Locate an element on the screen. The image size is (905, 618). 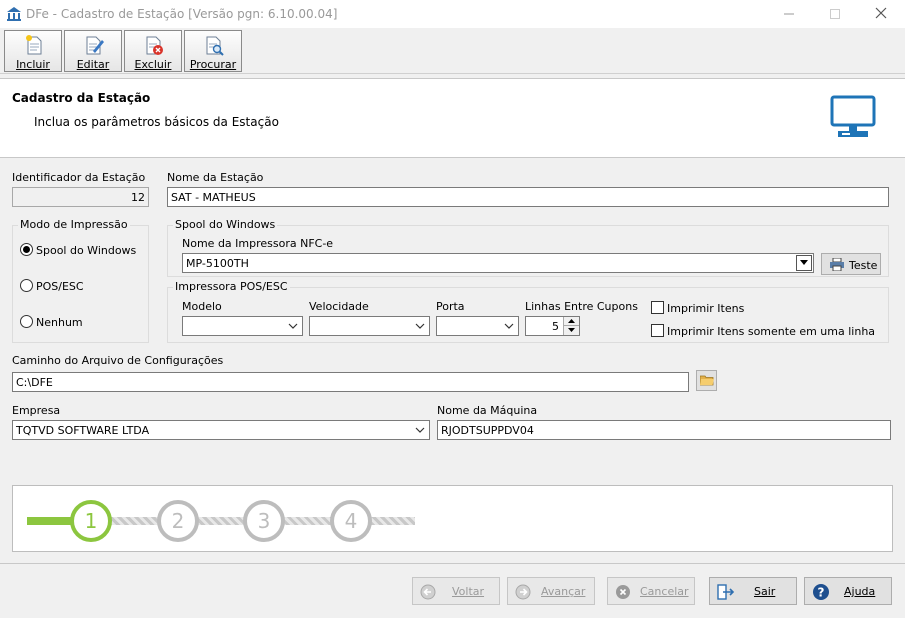
print-items-one-line-checkbox is located at coordinates (657, 330).